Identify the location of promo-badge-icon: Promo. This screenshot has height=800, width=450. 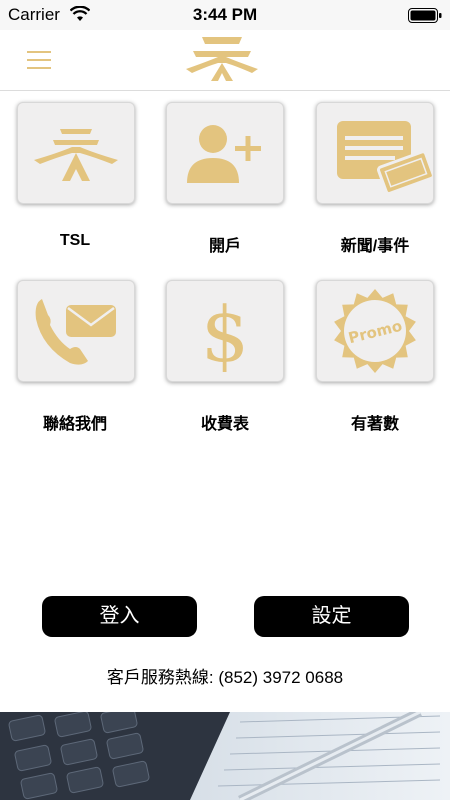
(375, 331).